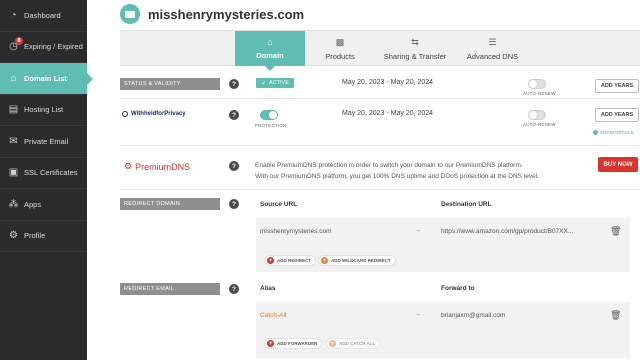 The height and width of the screenshot is (360, 640). What do you see at coordinates (340, 48) in the screenshot?
I see `tab-products: ▩ Products` at bounding box center [340, 48].